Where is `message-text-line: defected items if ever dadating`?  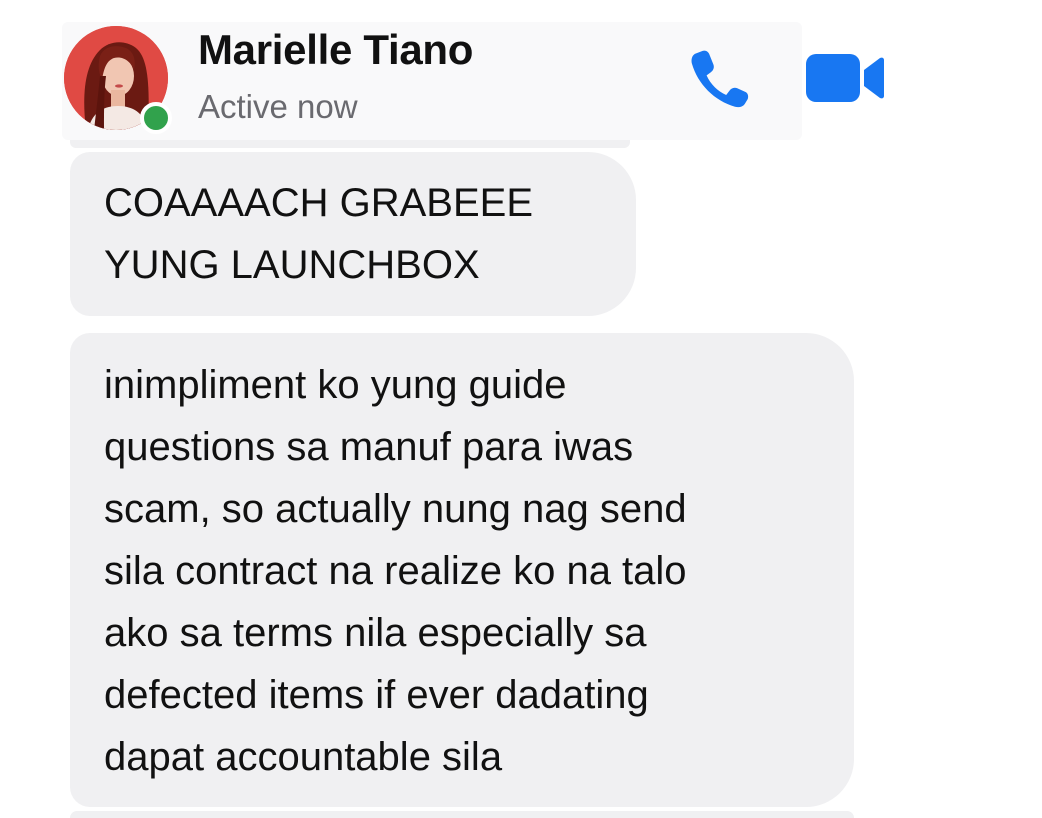
message-text-line: defected items if ever dadating is located at coordinates (376, 695).